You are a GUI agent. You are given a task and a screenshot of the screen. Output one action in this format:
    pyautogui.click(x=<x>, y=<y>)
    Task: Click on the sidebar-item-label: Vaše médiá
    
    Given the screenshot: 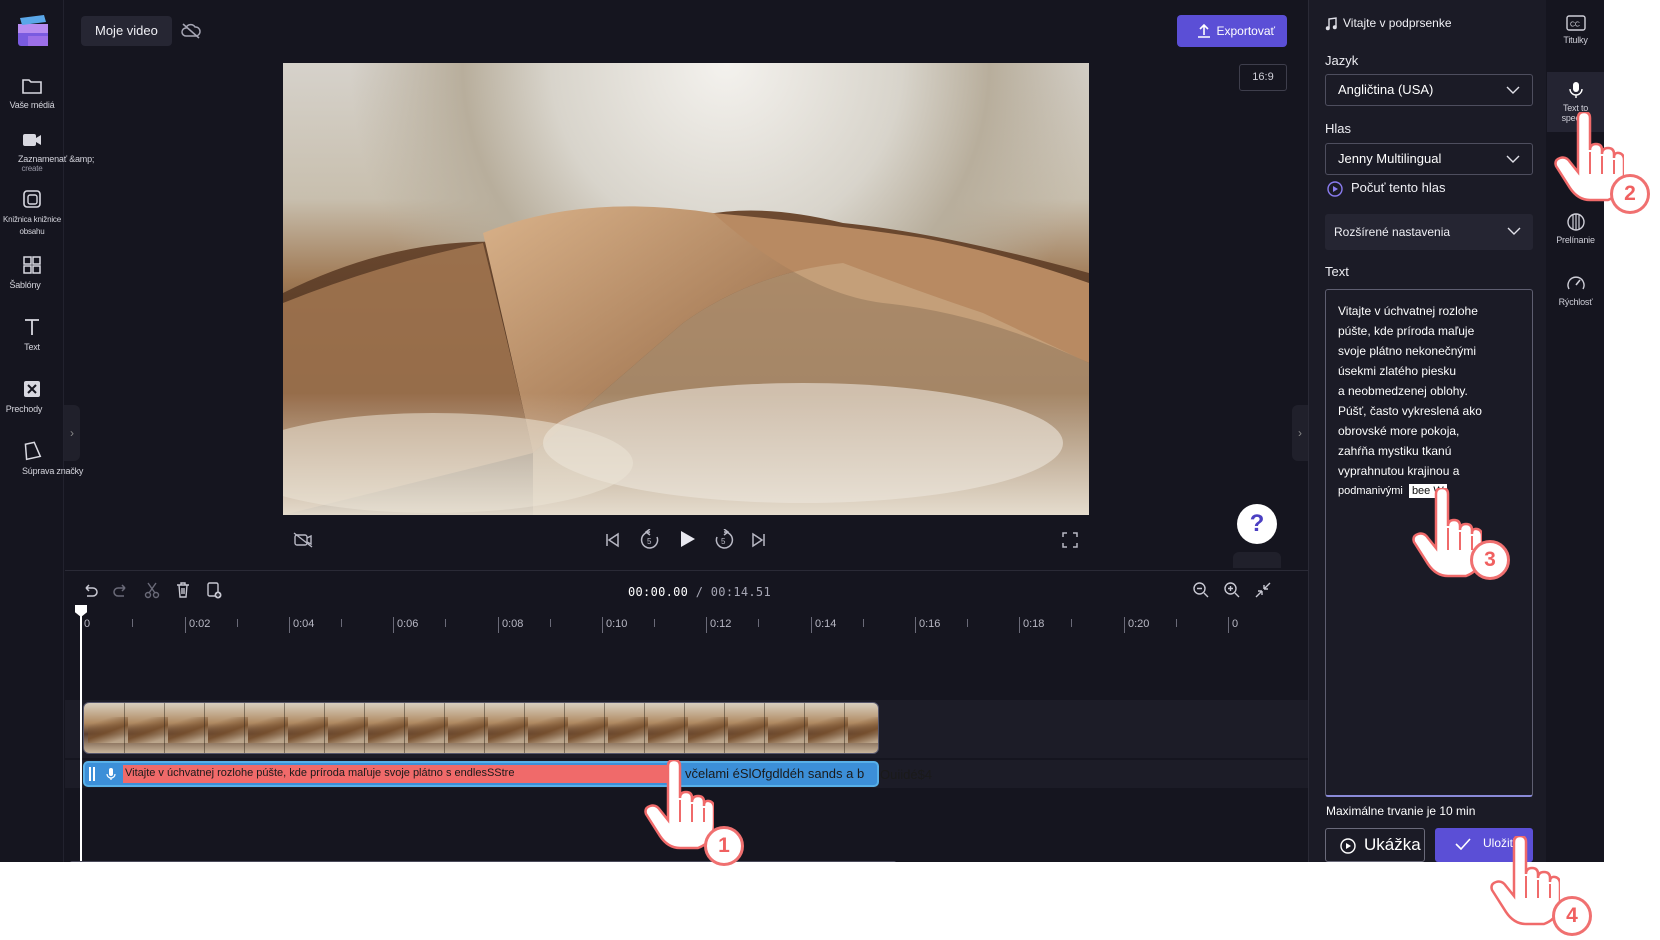 What is the action you would take?
    pyautogui.click(x=32, y=105)
    